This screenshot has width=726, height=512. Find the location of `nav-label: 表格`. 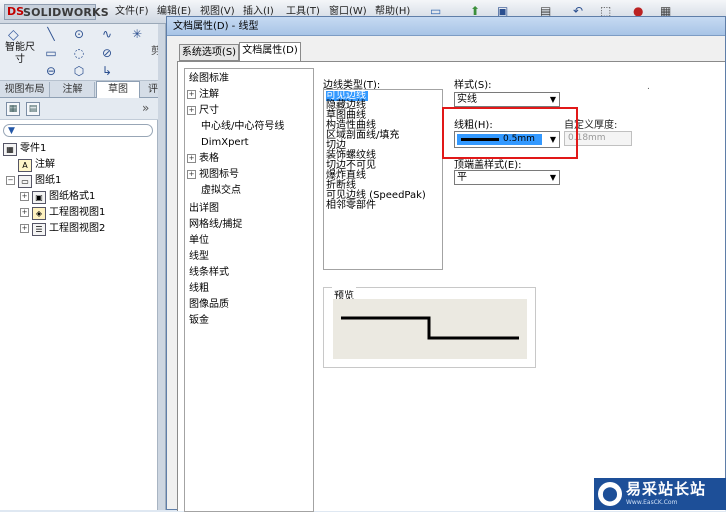

nav-label: 表格 is located at coordinates (209, 158).